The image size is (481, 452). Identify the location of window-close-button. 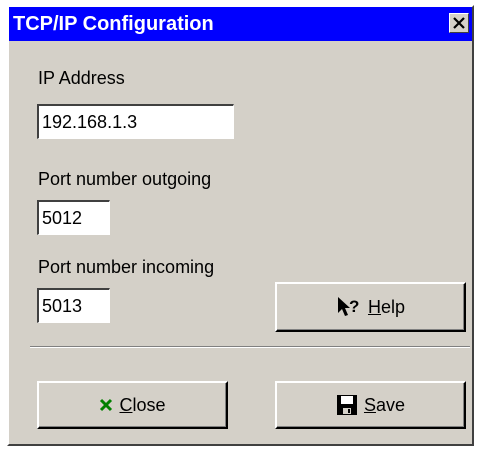
(459, 23).